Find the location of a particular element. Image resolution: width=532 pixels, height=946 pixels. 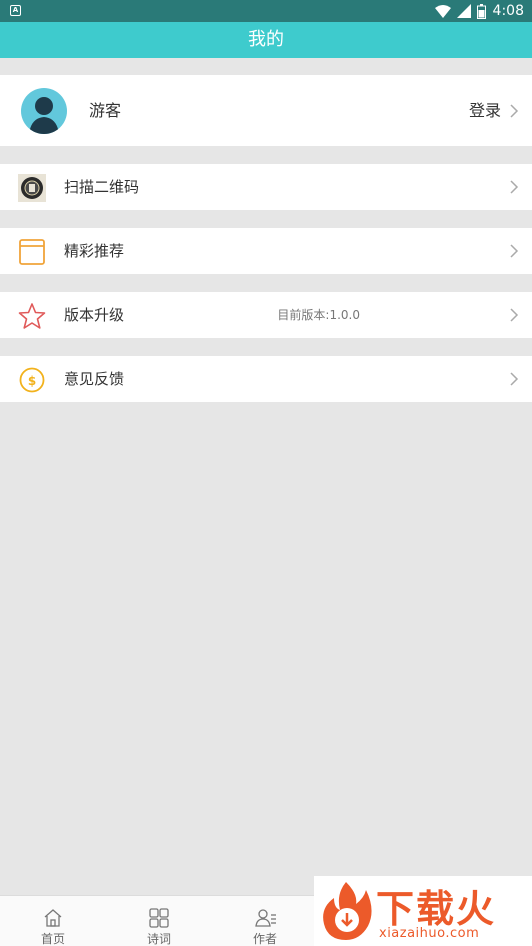

avatar is located at coordinates (44, 111).